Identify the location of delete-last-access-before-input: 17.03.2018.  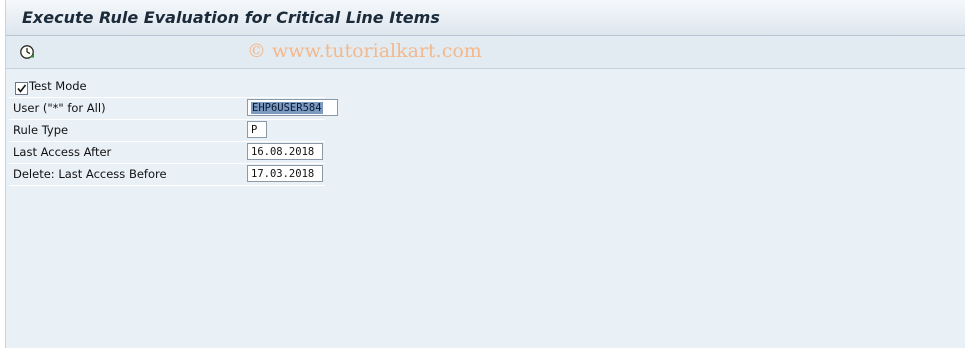
(285, 173).